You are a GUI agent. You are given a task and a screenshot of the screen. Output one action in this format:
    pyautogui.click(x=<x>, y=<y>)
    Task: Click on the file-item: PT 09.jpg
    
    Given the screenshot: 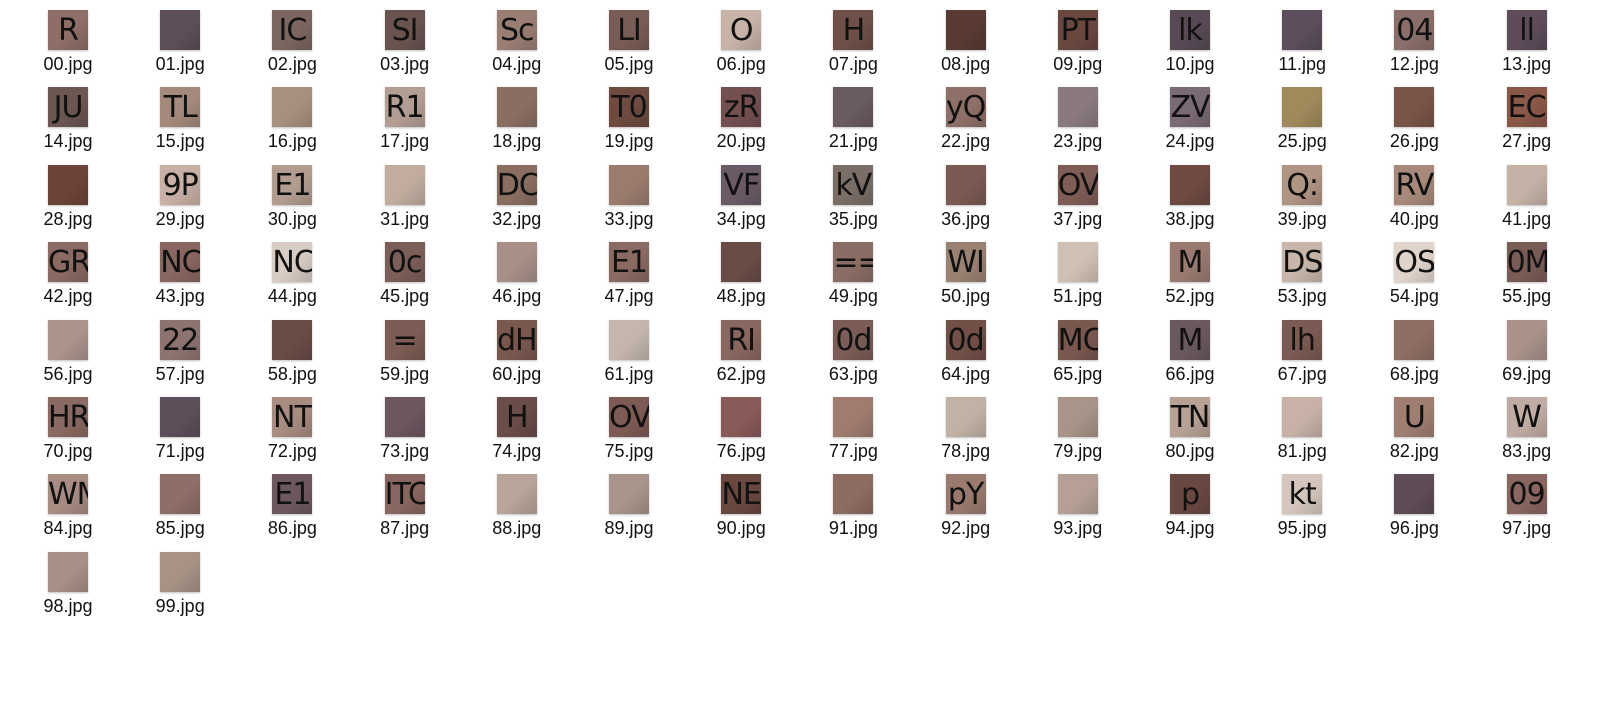 What is the action you would take?
    pyautogui.click(x=1082, y=48)
    